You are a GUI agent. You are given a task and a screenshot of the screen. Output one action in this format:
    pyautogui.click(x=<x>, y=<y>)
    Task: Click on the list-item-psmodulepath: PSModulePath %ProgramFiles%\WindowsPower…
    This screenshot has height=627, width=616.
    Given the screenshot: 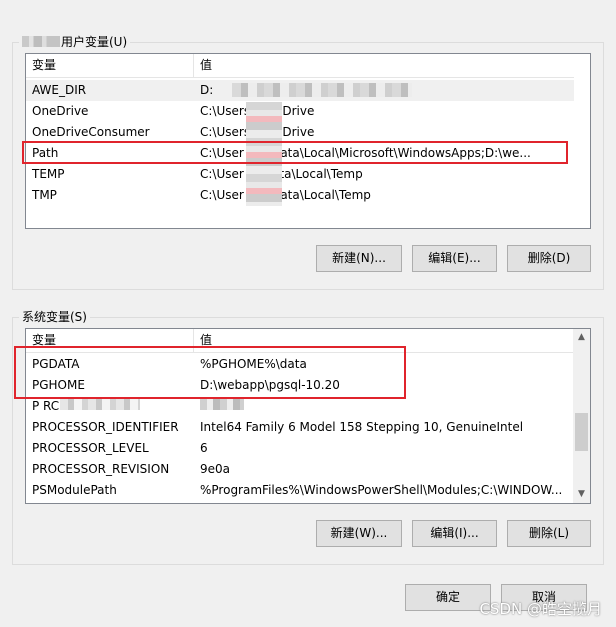 What is the action you would take?
    pyautogui.click(x=300, y=490)
    